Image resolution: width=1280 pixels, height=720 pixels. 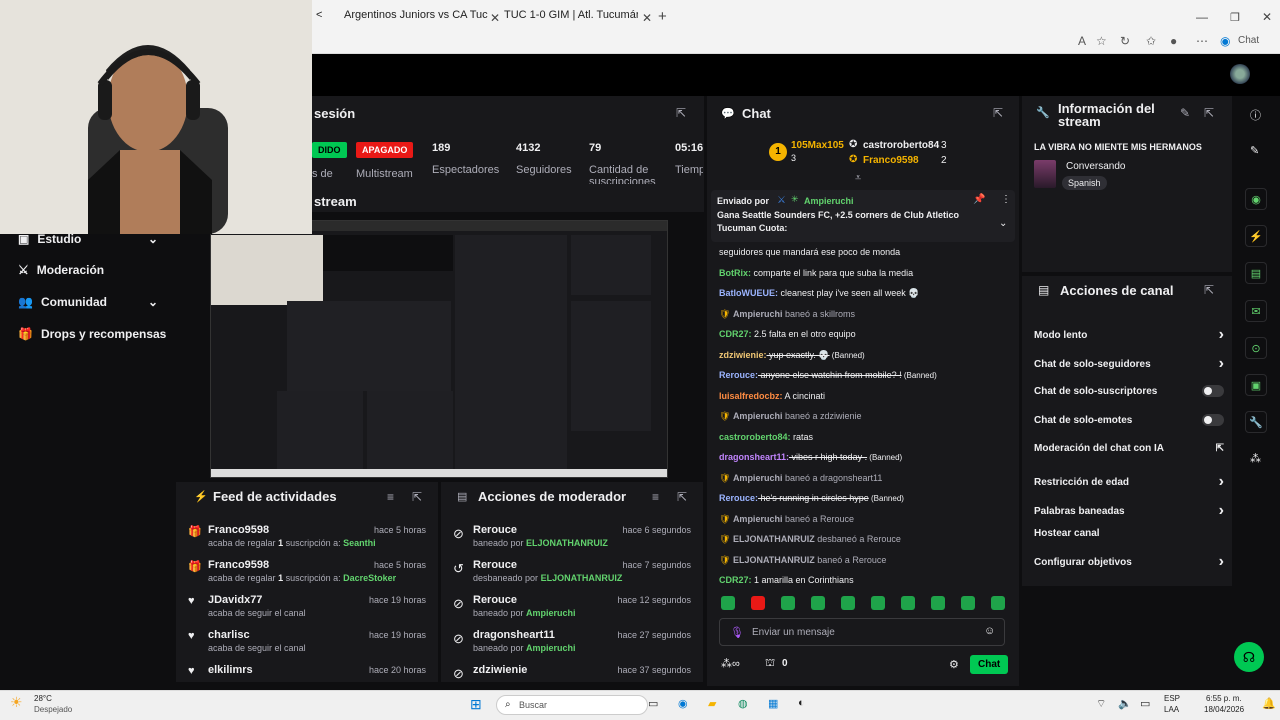 I want to click on chat-username: luisalfredocbz:, so click(x=751, y=396).